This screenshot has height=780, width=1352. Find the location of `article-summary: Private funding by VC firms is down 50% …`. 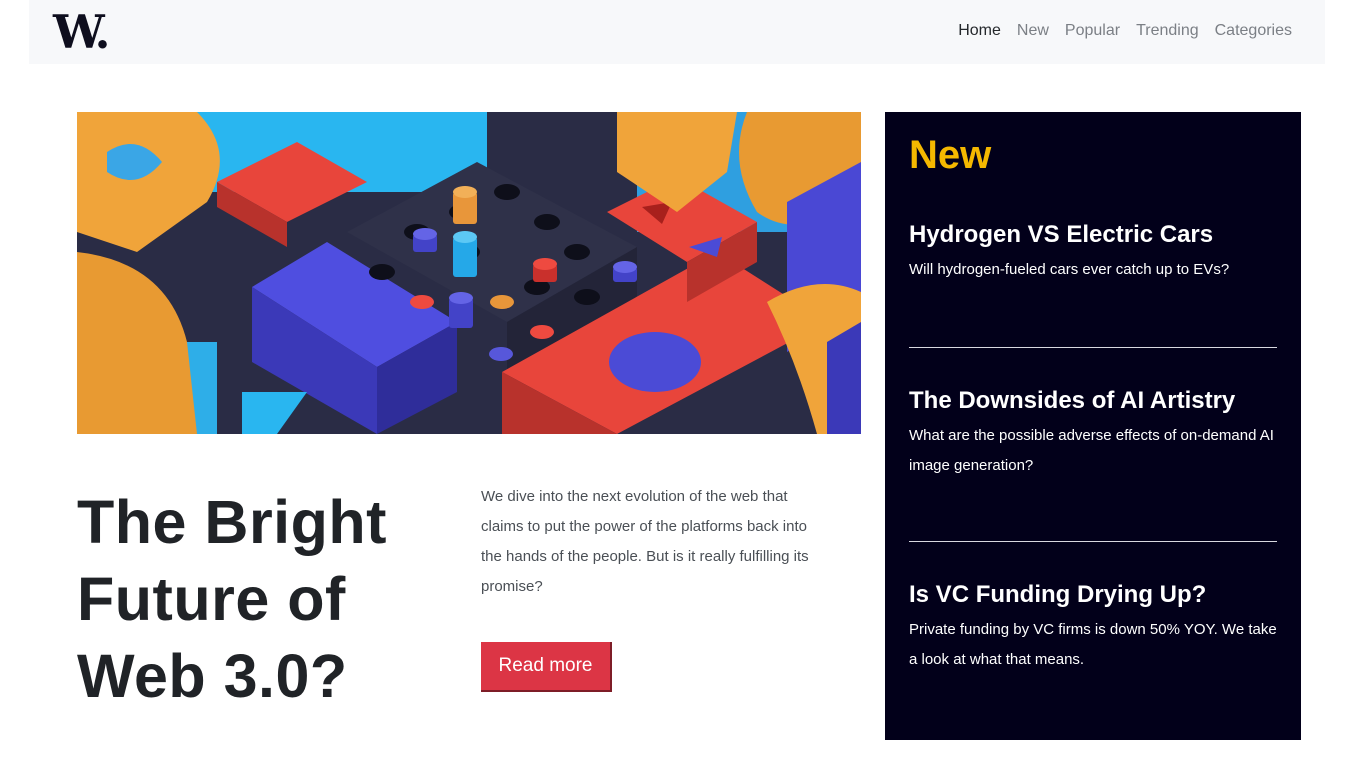

article-summary: Private funding by VC firms is down 50% … is located at coordinates (1093, 644).